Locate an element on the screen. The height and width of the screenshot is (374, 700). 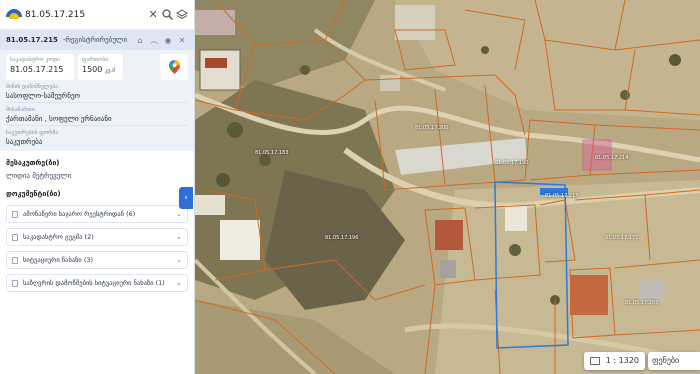
parcel-status: -რეგისტრირებული is located at coordinates (95, 40).